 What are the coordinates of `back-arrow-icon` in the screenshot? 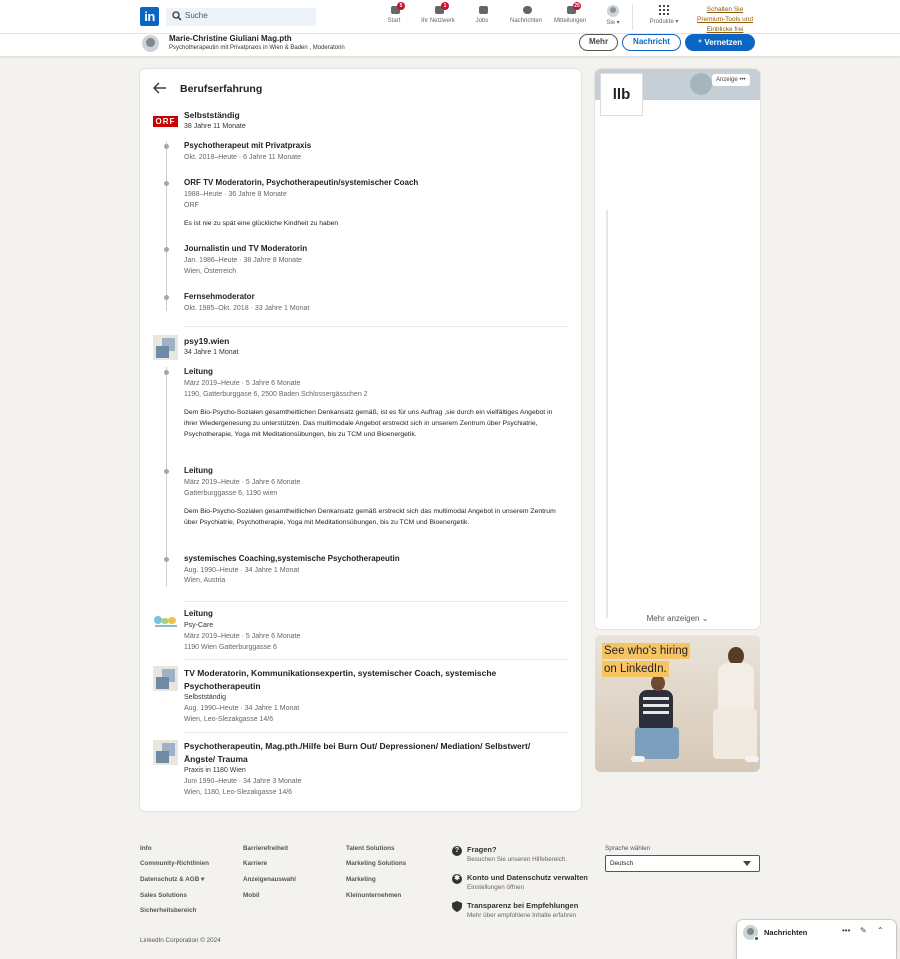 It's located at (160, 88).